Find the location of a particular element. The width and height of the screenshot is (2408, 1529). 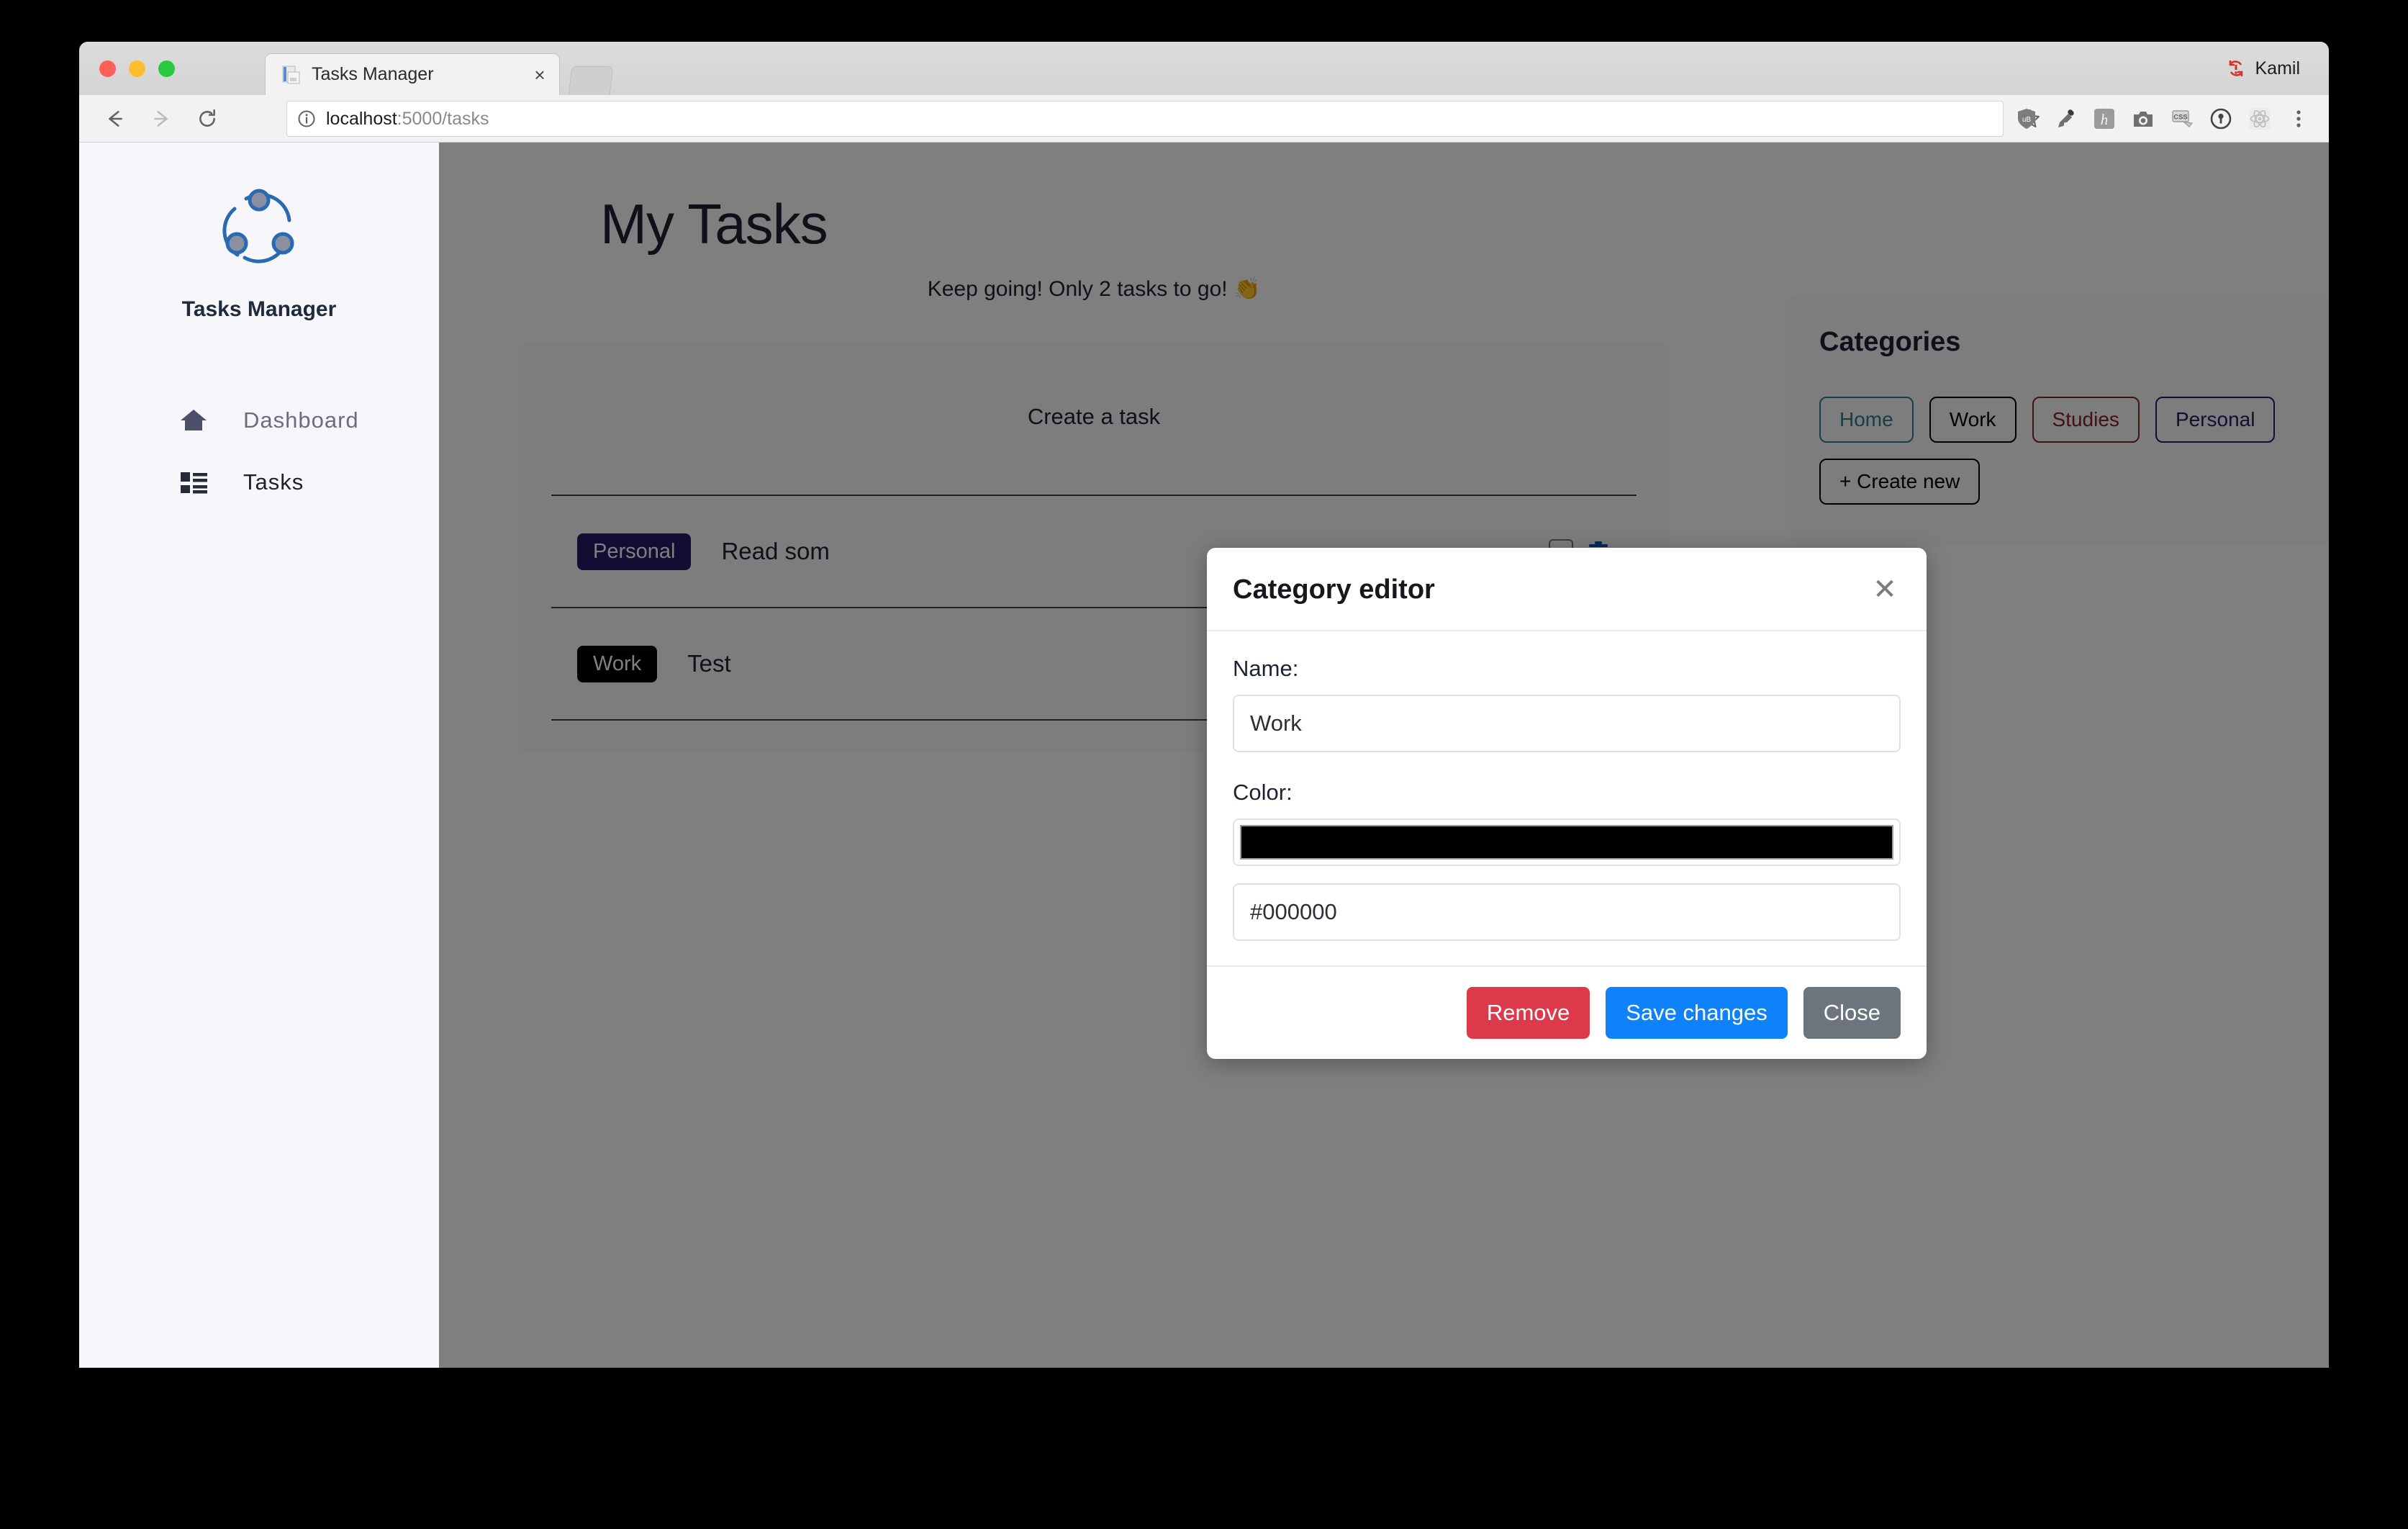

modal-body: Name: Color: is located at coordinates (1567, 798).